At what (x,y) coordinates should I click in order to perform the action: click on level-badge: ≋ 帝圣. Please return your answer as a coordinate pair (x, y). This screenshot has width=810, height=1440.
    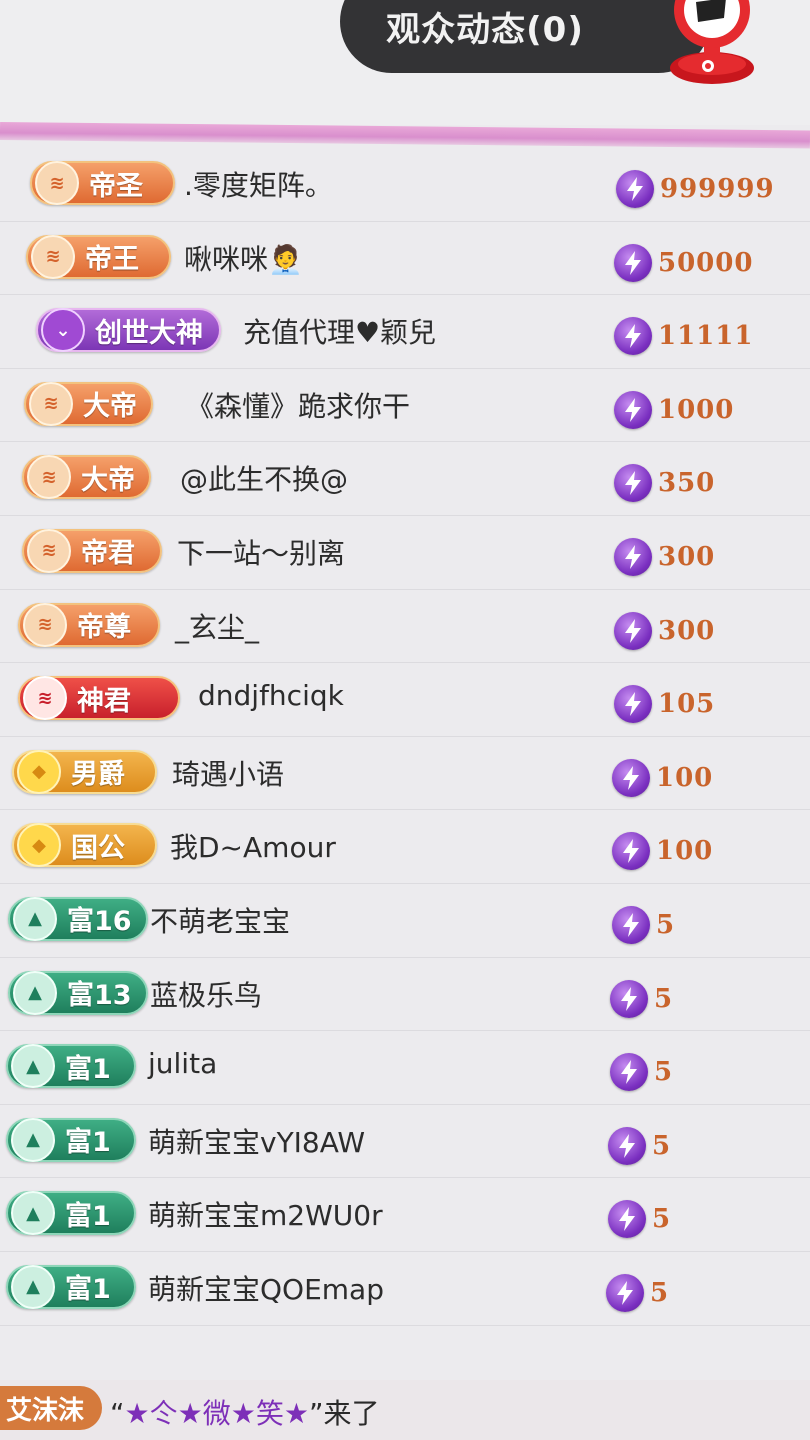
    Looking at the image, I should click on (102, 183).